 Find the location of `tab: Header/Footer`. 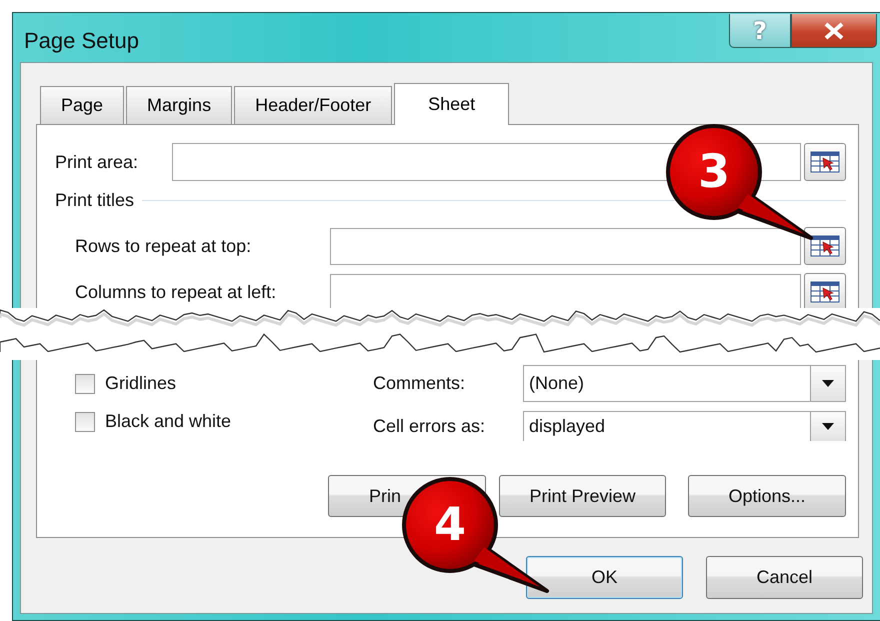

tab: Header/Footer is located at coordinates (313, 105).